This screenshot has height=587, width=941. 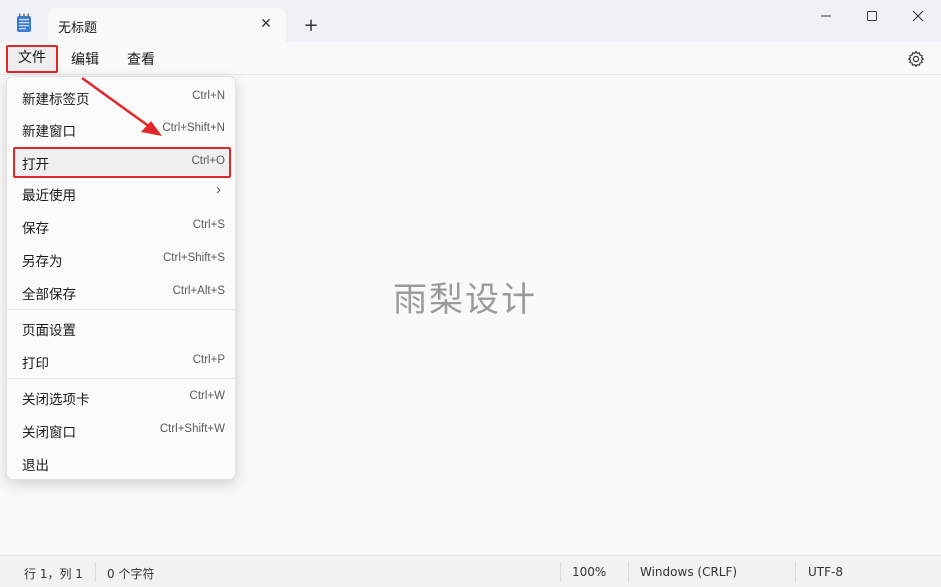 What do you see at coordinates (122, 397) in the screenshot?
I see `menu-item-close-tab: 关闭选项卡 Ctrl+W` at bounding box center [122, 397].